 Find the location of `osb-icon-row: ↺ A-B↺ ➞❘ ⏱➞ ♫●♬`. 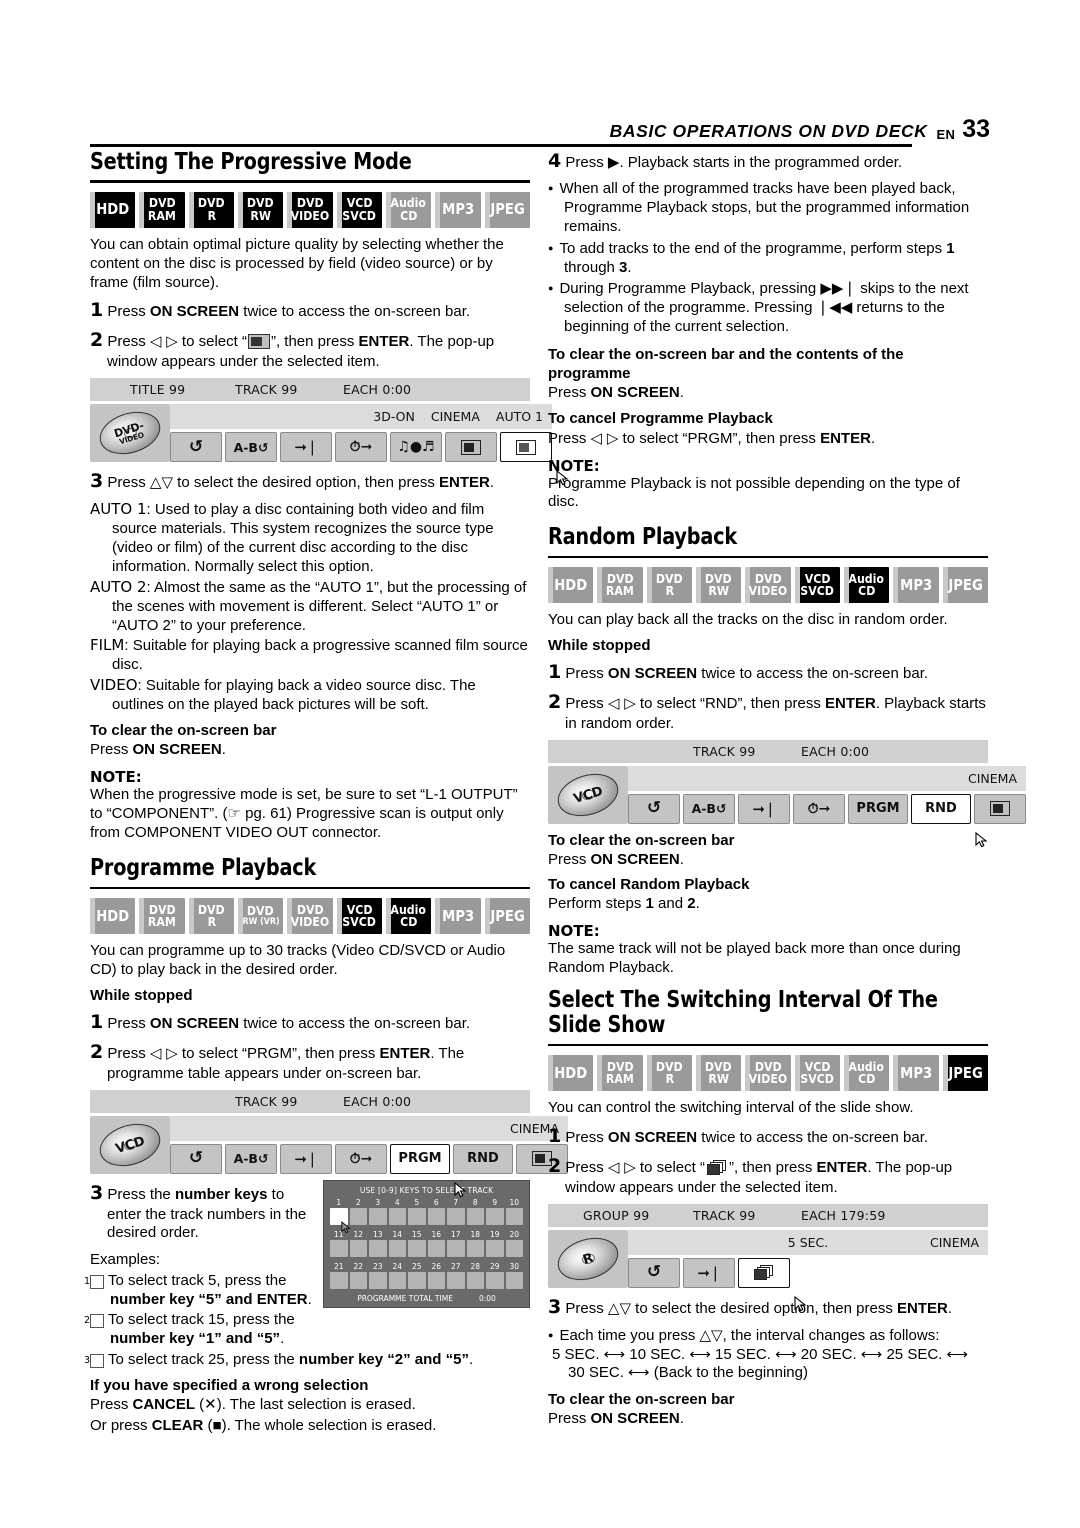

osb-icon-row: ↺ A-B↺ ➞❘ ⏱➞ ♫●♬ is located at coordinates (369, 459).